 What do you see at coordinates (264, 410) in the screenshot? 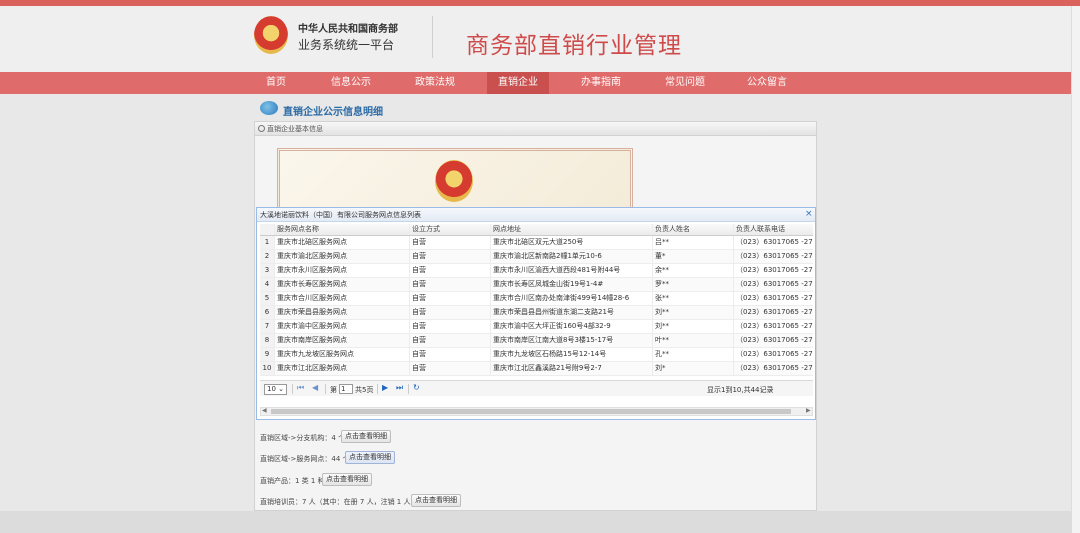
I see `scroll-left-icon: ◀` at bounding box center [264, 410].